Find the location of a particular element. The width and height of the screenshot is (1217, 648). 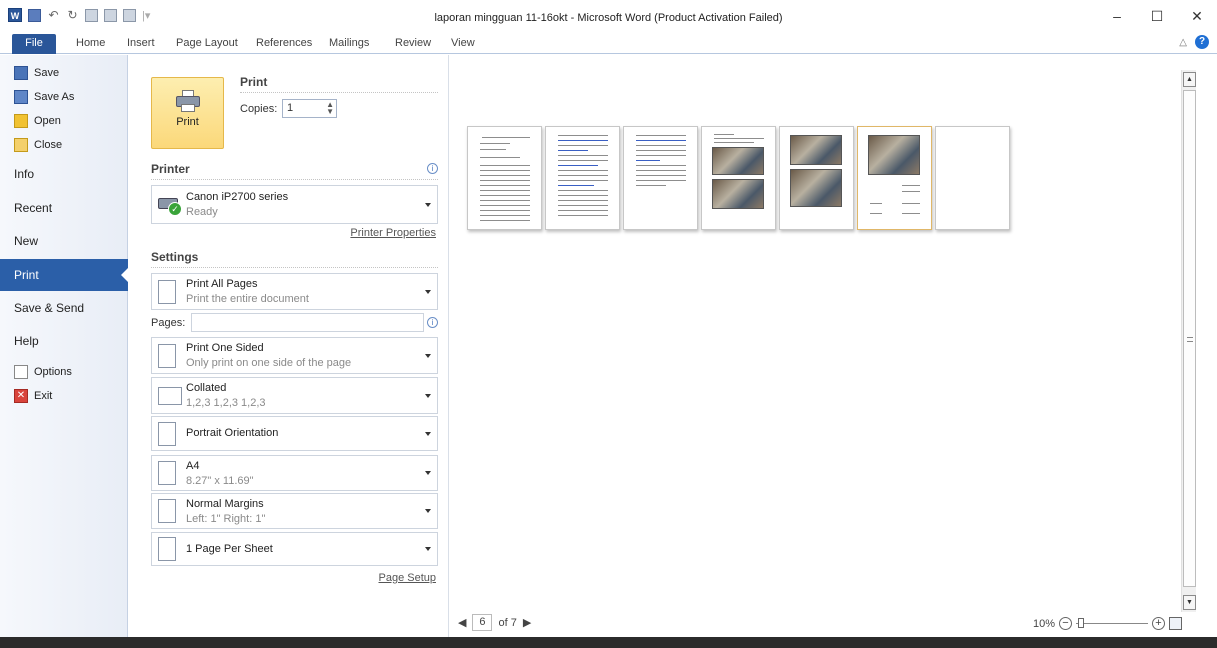

print-button-label: Print is located at coordinates (187, 122).